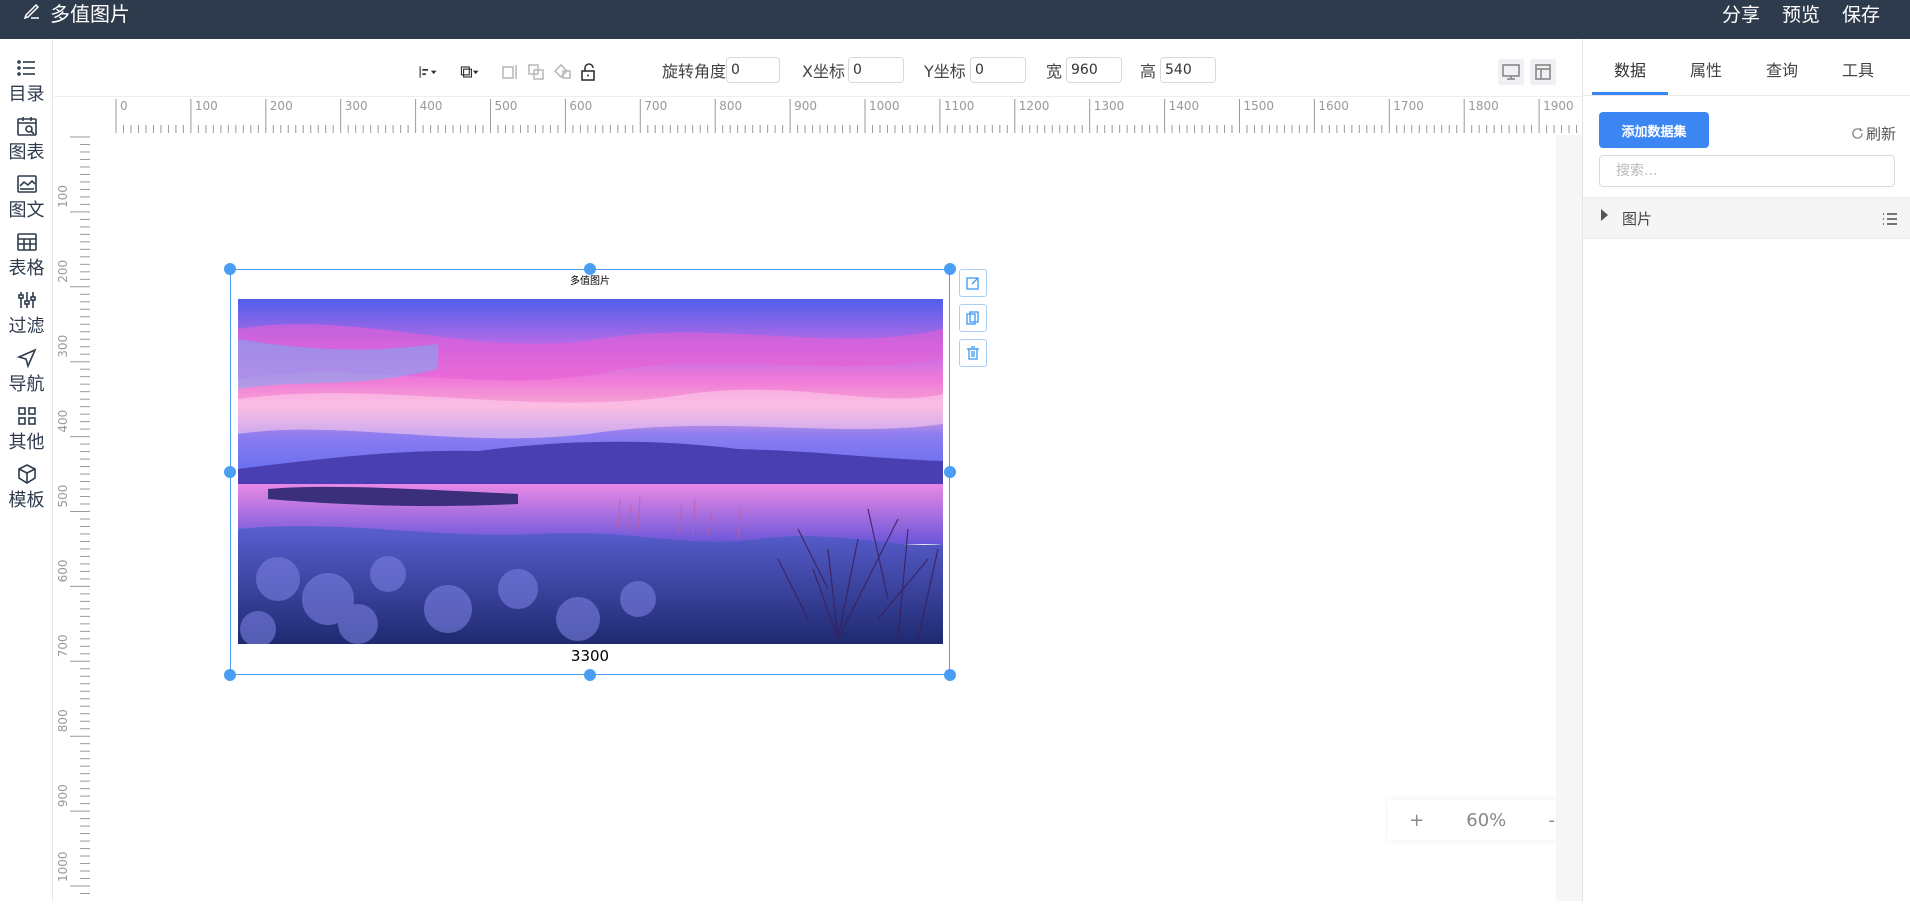 The height and width of the screenshot is (905, 1910). What do you see at coordinates (950, 675) in the screenshot?
I see `resize-handle-bottom-right` at bounding box center [950, 675].